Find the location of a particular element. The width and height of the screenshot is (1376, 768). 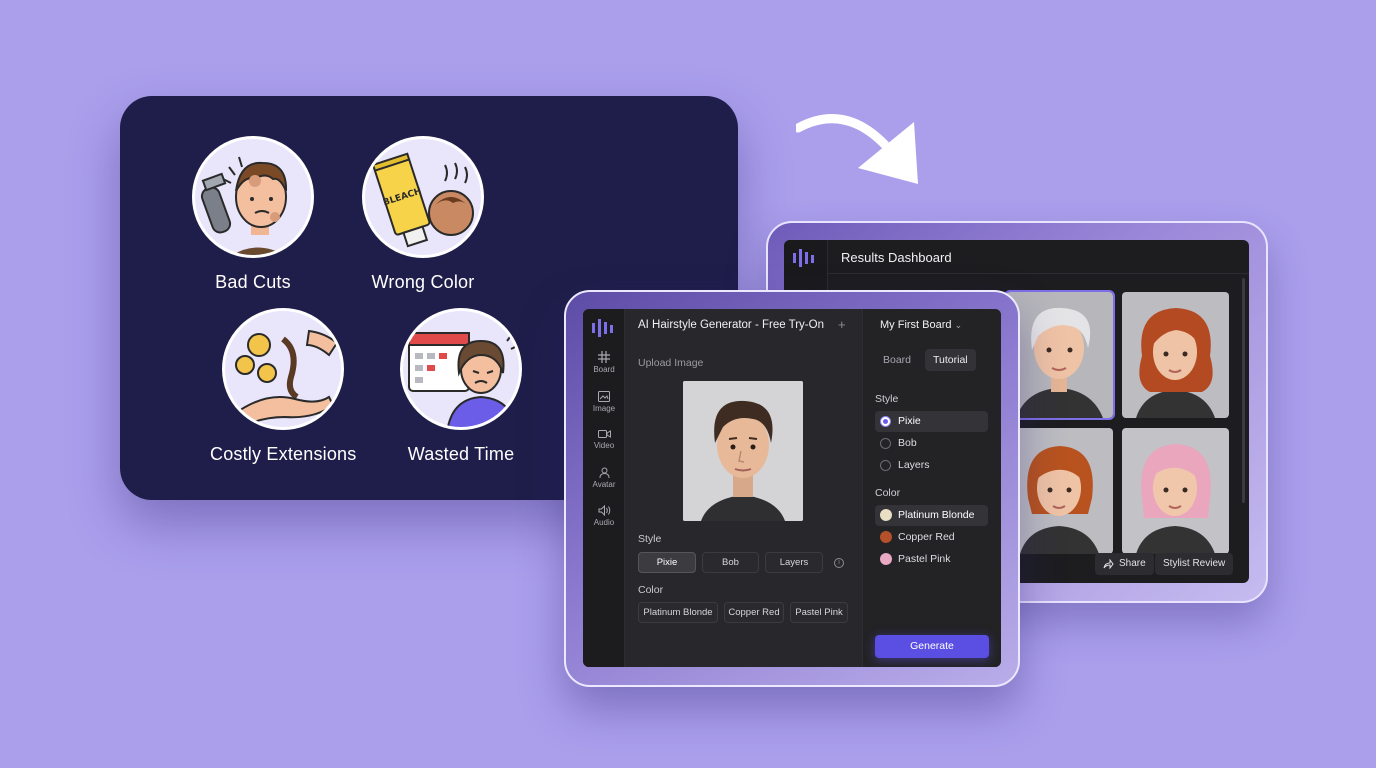

add-tab-button: + is located at coordinates (842, 324).